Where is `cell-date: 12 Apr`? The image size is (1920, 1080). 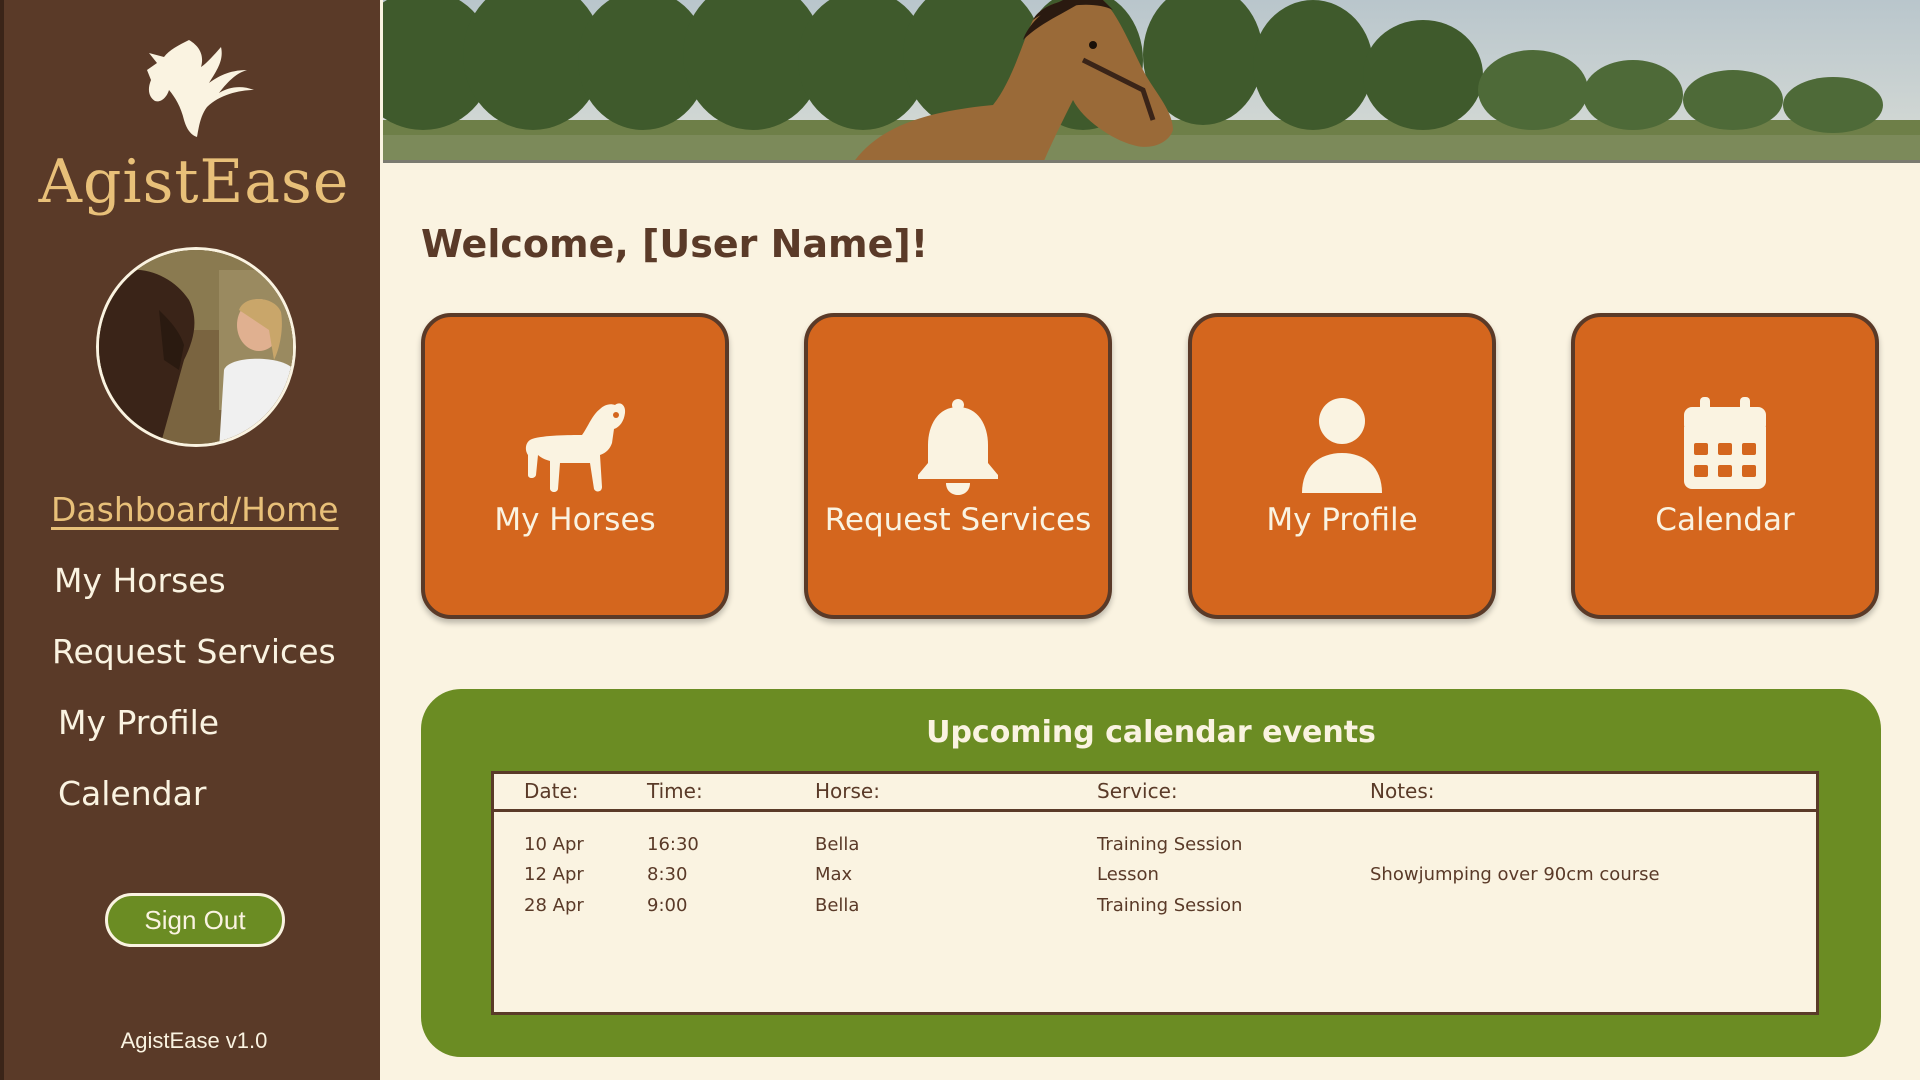 cell-date: 12 Apr is located at coordinates (554, 874).